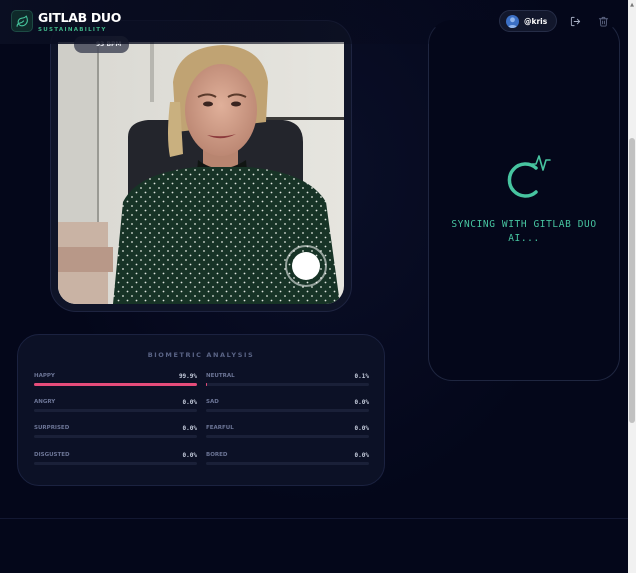  Describe the element at coordinates (575, 21) in the screenshot. I see `logout-icon` at that location.